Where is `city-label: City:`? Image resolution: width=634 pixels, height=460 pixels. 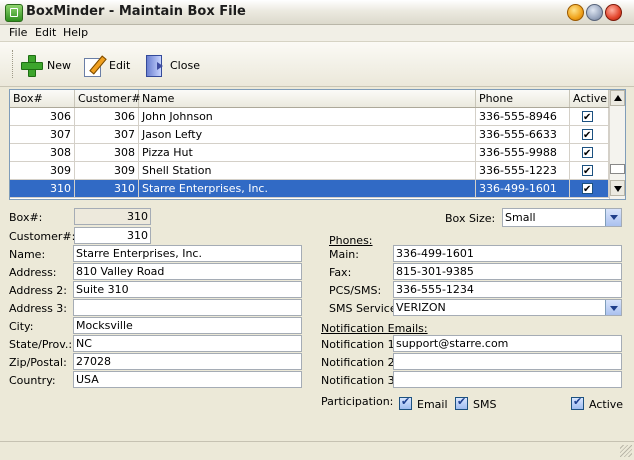 city-label: City: is located at coordinates (21, 326).